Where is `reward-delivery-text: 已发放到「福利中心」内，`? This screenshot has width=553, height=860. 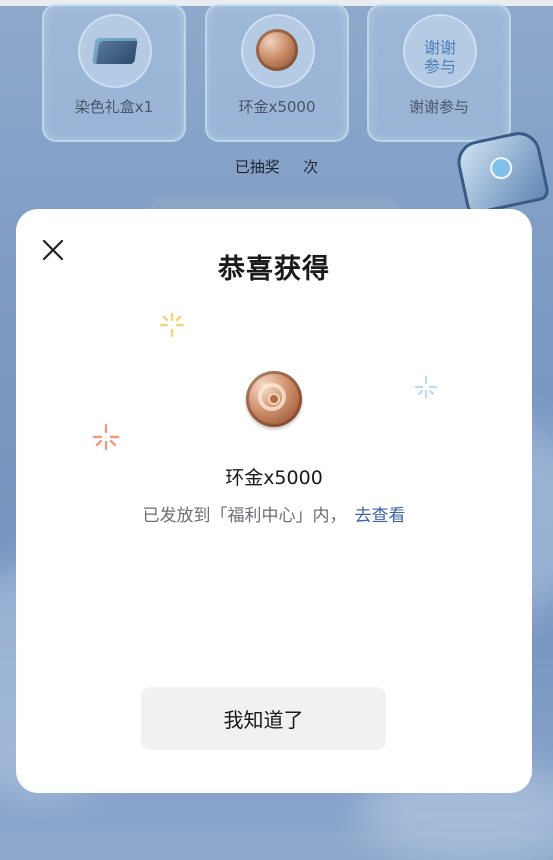 reward-delivery-text: 已发放到「福利中心」内， is located at coordinates (244, 516).